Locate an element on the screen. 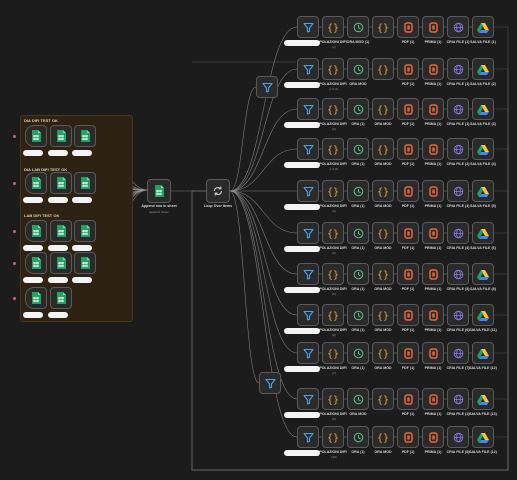  row-5-node-4: {} is located at coordinates (383, 191).